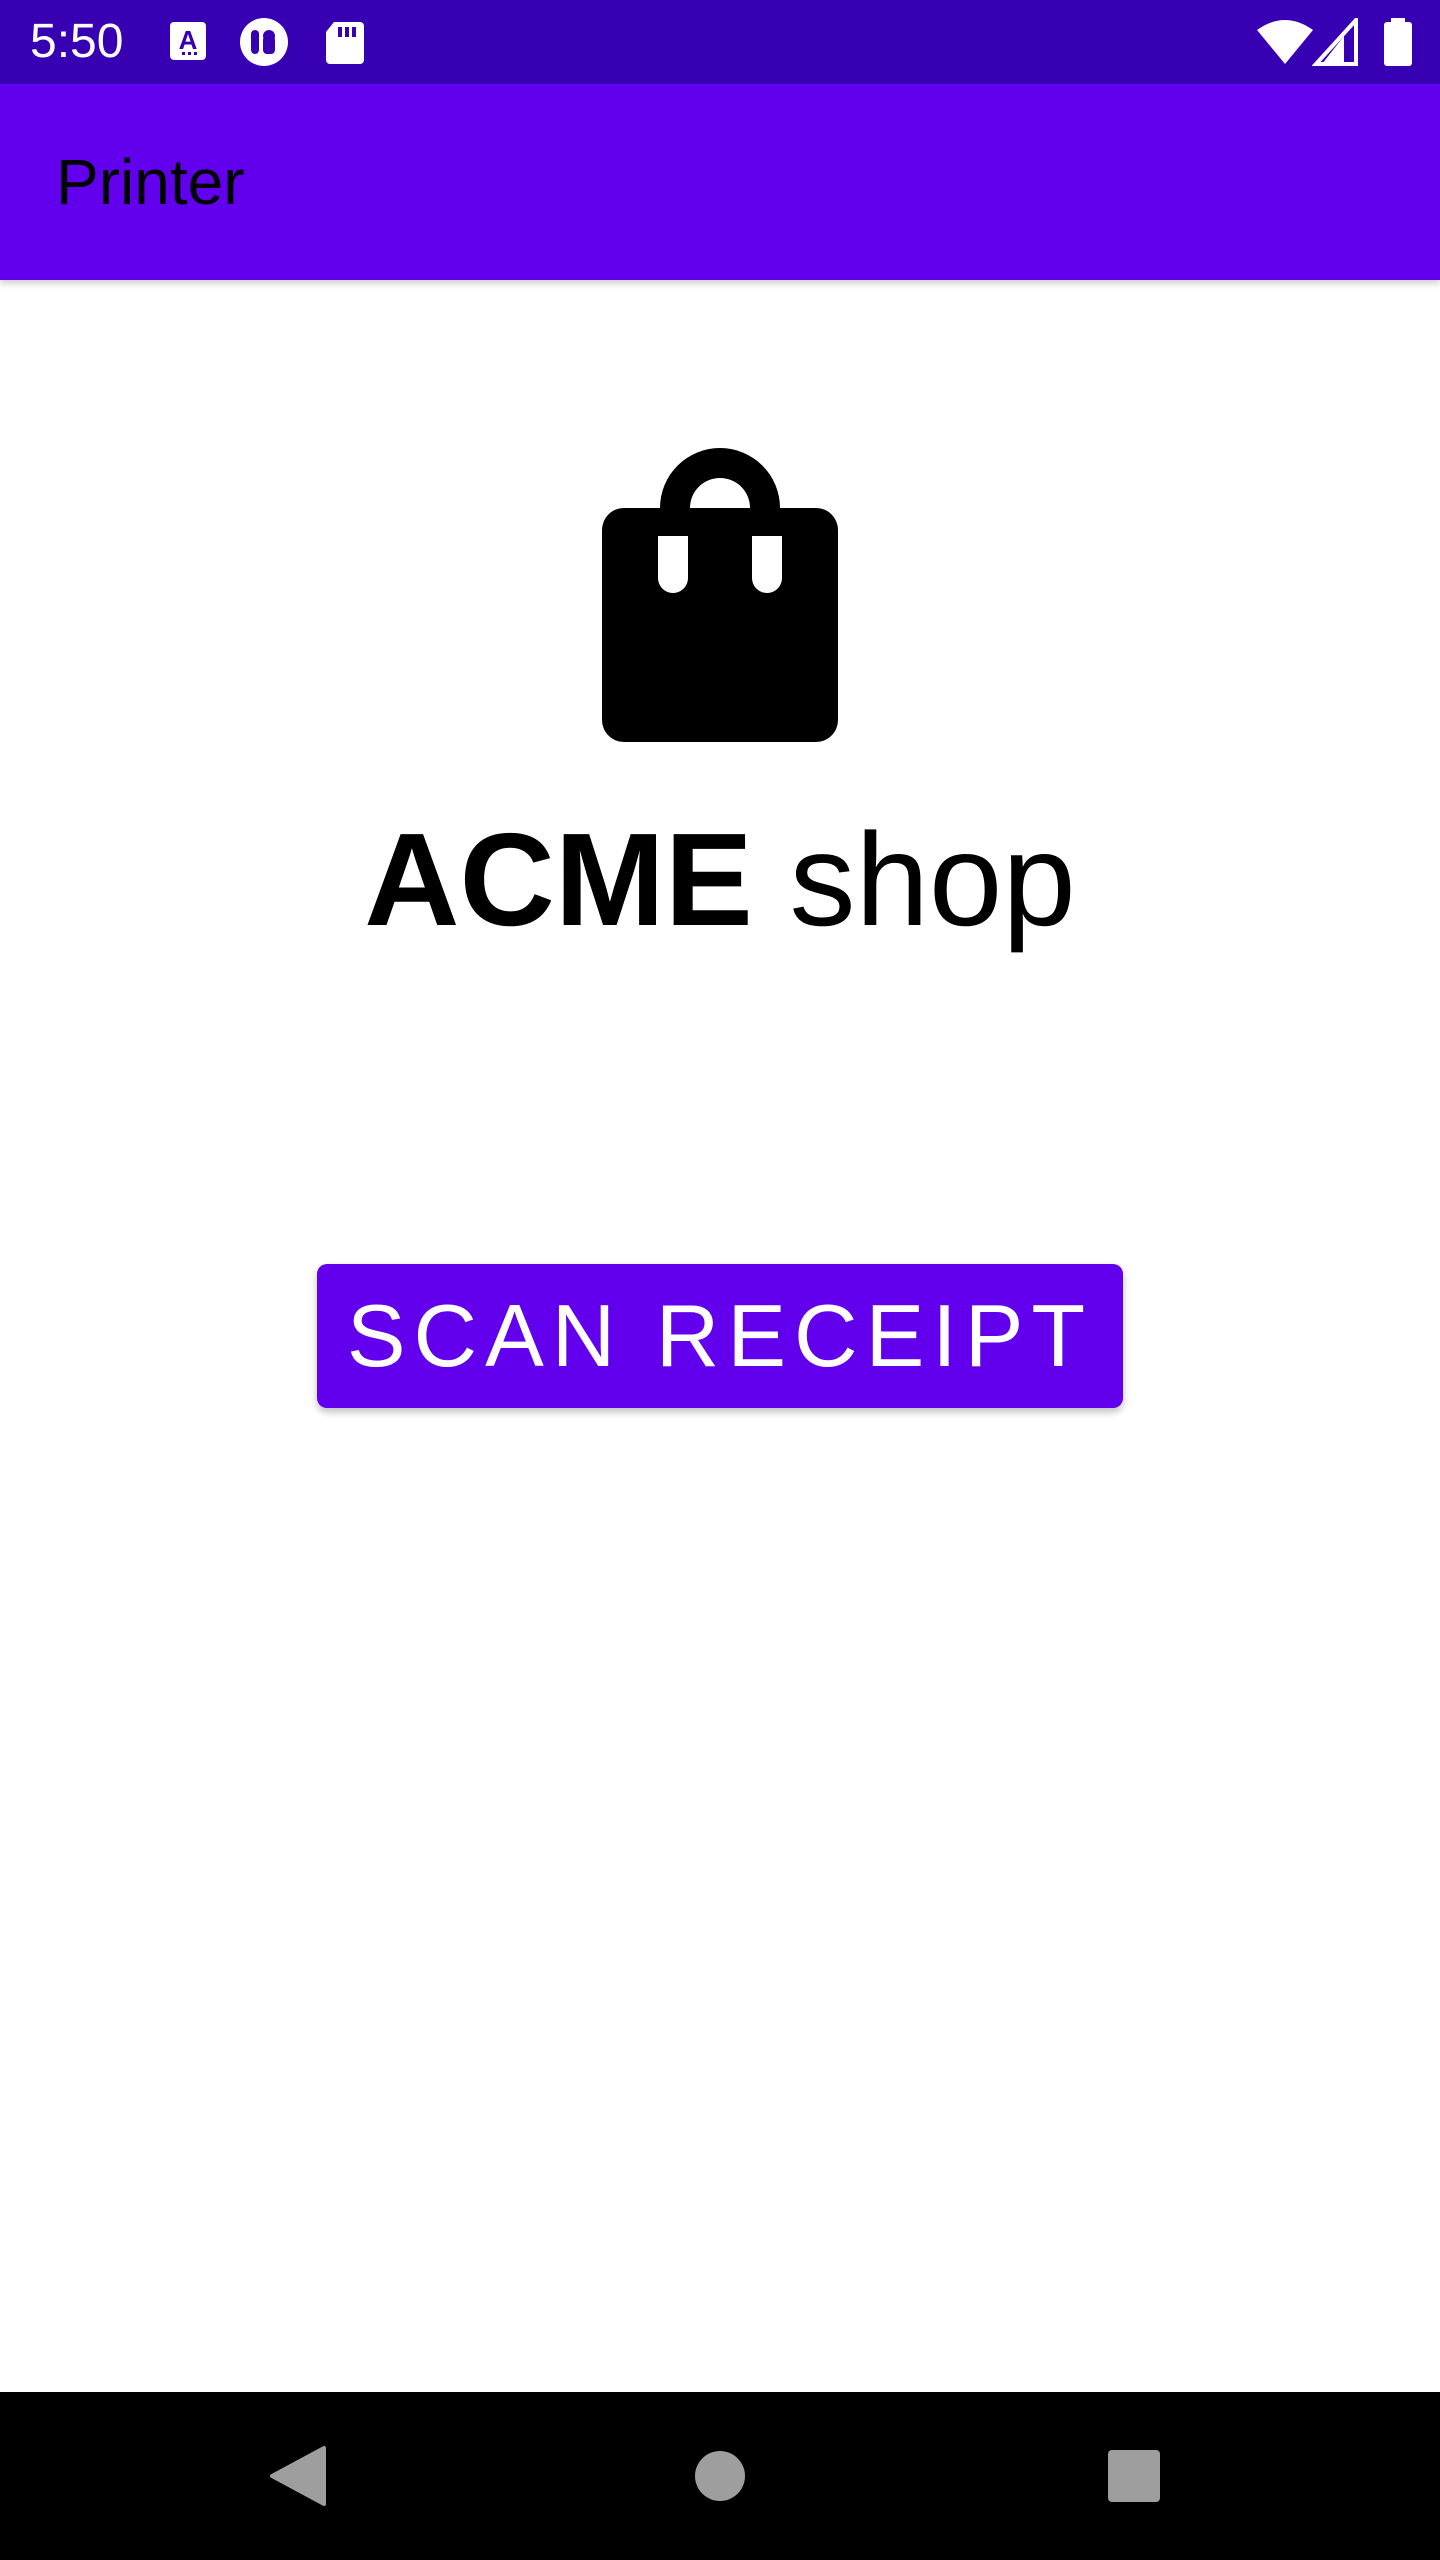  What do you see at coordinates (1398, 42) in the screenshot?
I see `battery-icon` at bounding box center [1398, 42].